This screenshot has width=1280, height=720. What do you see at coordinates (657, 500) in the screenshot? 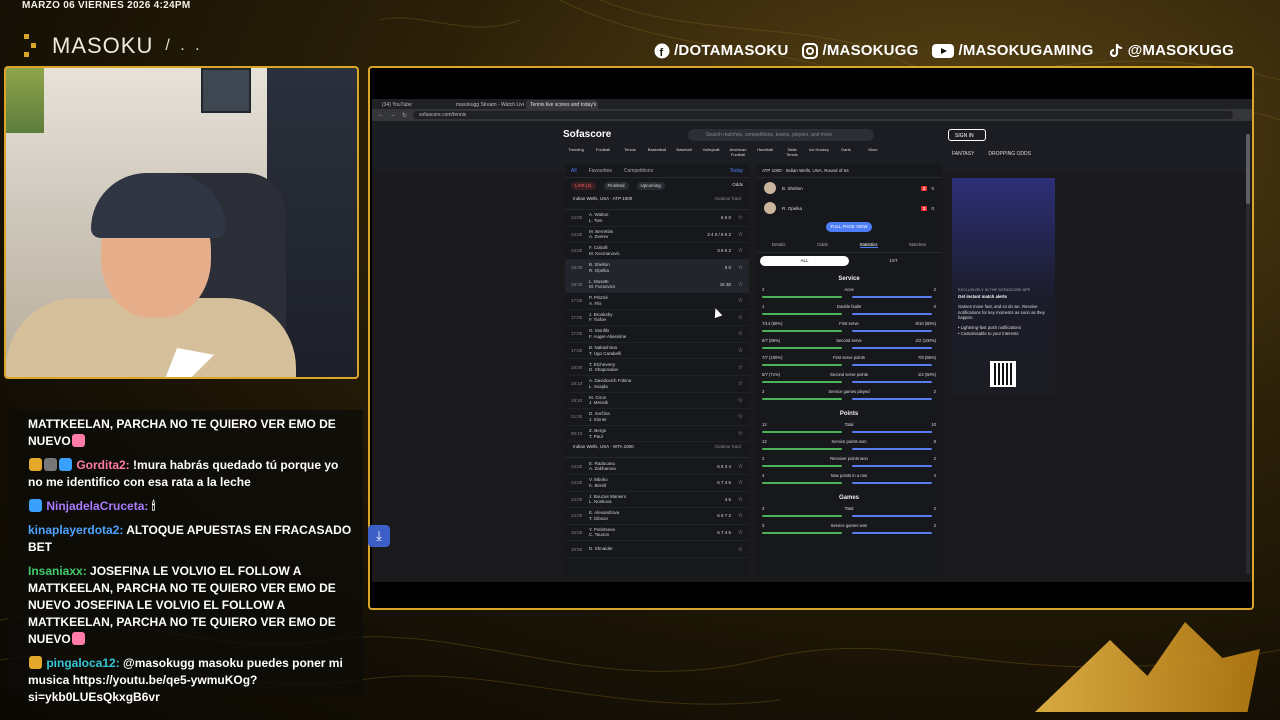
I see `match-row: 14:00 J. Bouzas Maneiro L. Noskova 4 6 ☆` at bounding box center [657, 500].